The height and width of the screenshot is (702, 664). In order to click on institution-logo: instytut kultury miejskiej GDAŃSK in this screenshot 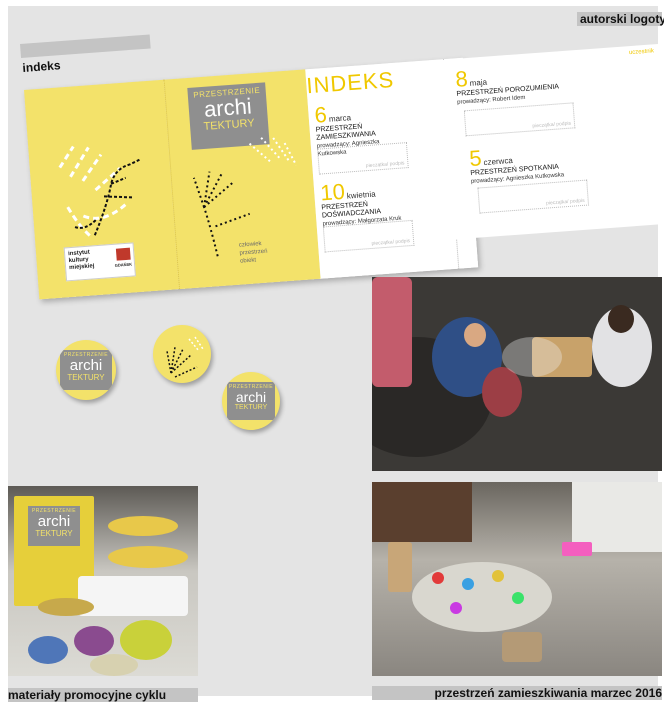, I will do `click(99, 262)`.